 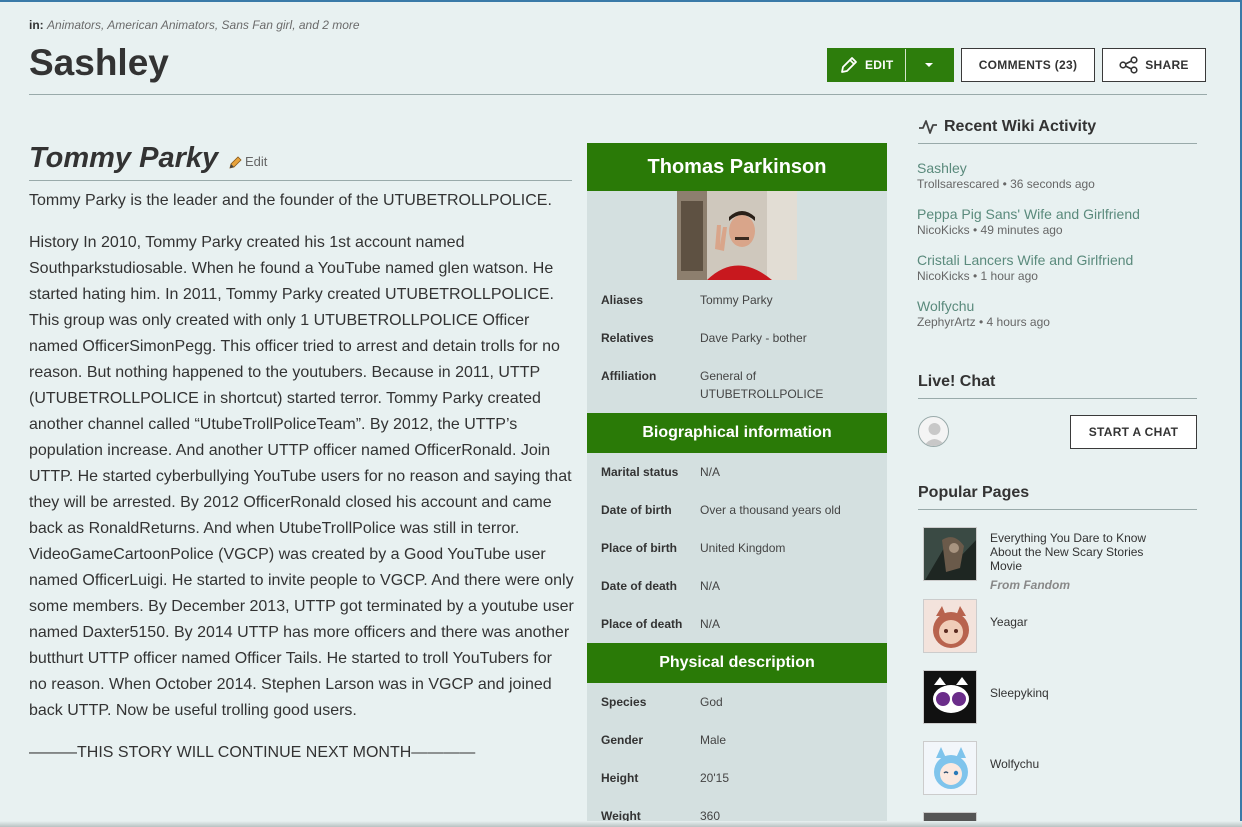 I want to click on infobox-value: Over a thousand years old, so click(x=770, y=510).